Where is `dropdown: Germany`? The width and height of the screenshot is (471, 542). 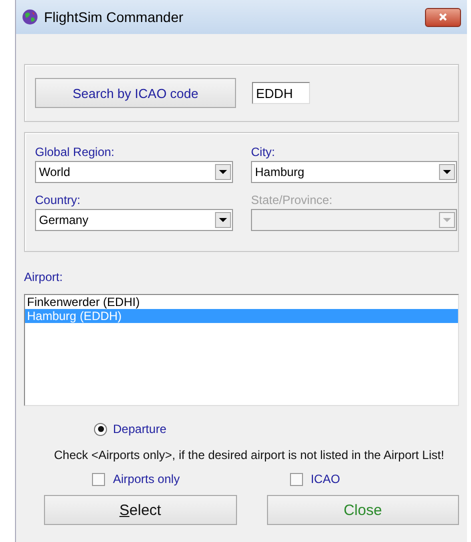 dropdown: Germany is located at coordinates (134, 220).